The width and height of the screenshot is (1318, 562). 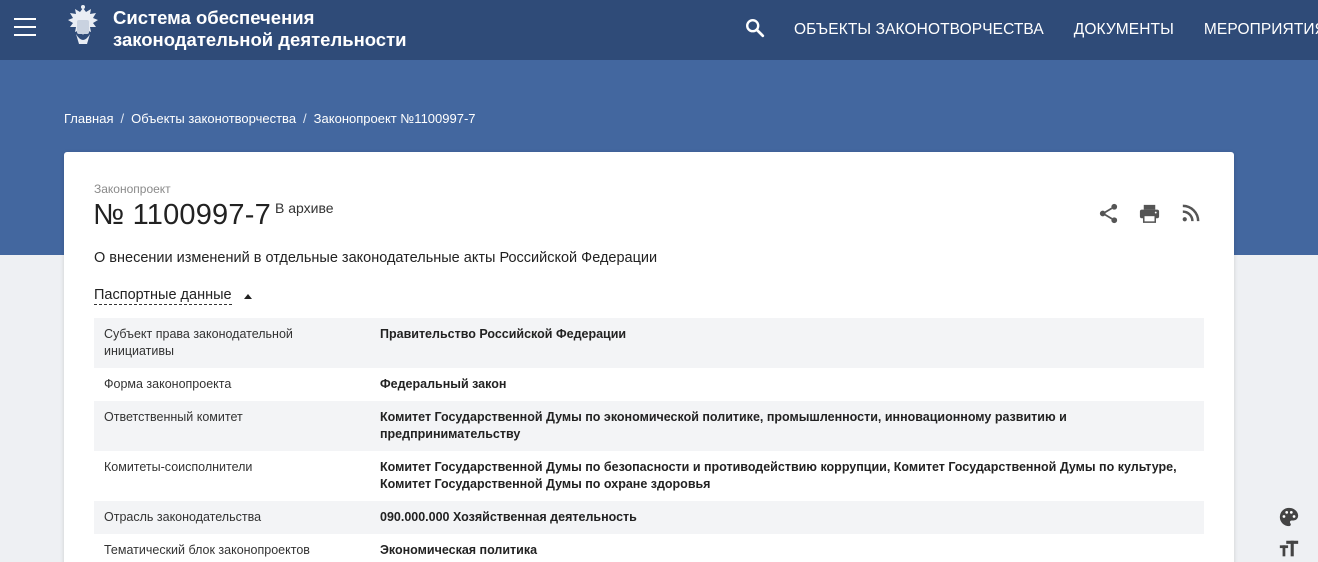 What do you see at coordinates (787, 517) in the screenshot?
I see `passport-value: 090.000.000 Хозяйственная деятельность` at bounding box center [787, 517].